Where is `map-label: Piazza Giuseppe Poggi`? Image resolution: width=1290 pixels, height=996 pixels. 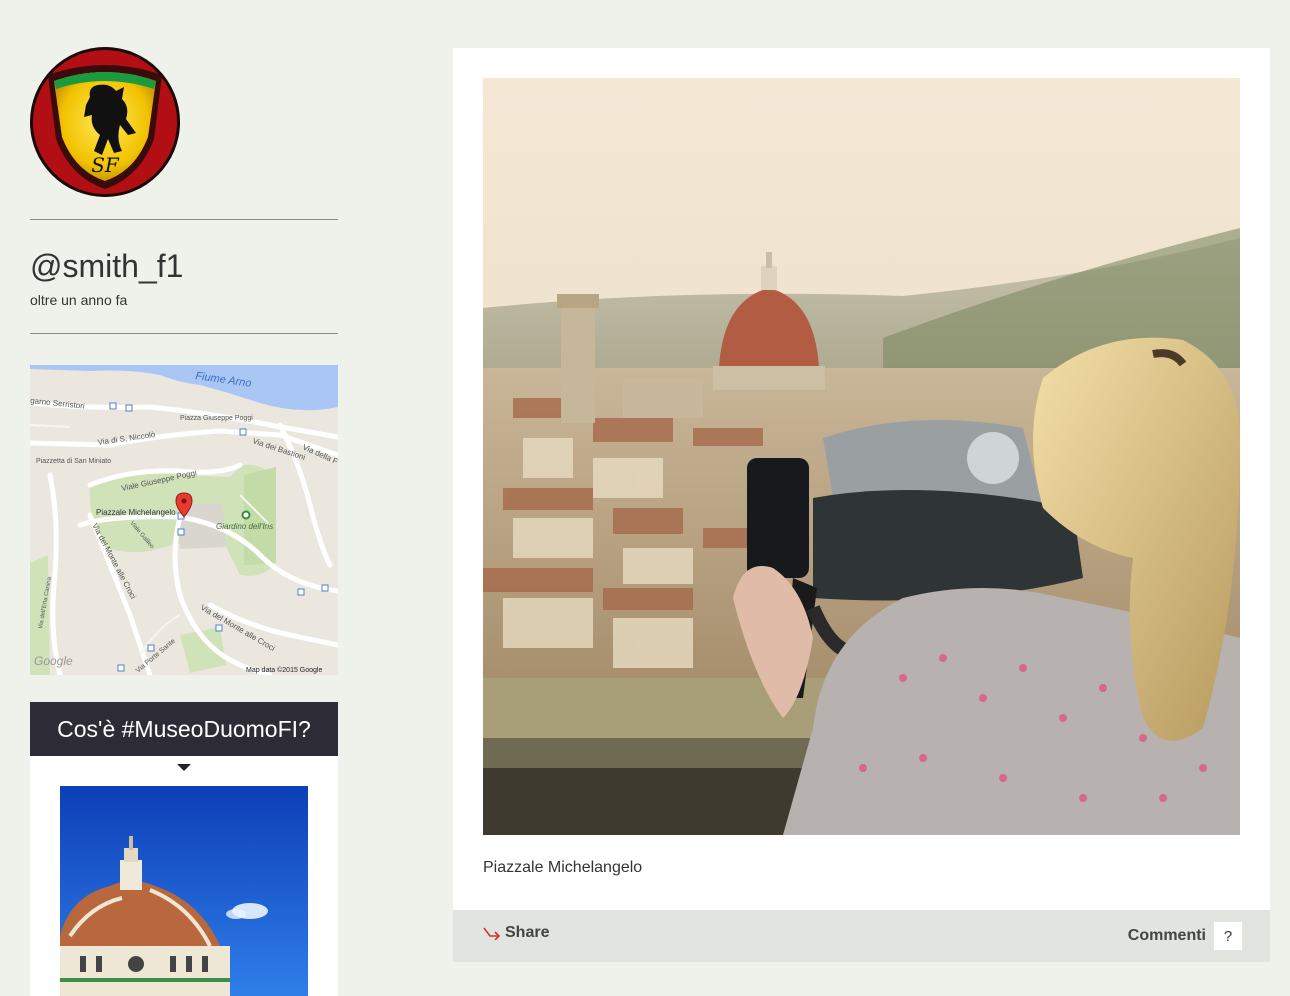
map-label: Piazza Giuseppe Poggi is located at coordinates (216, 418).